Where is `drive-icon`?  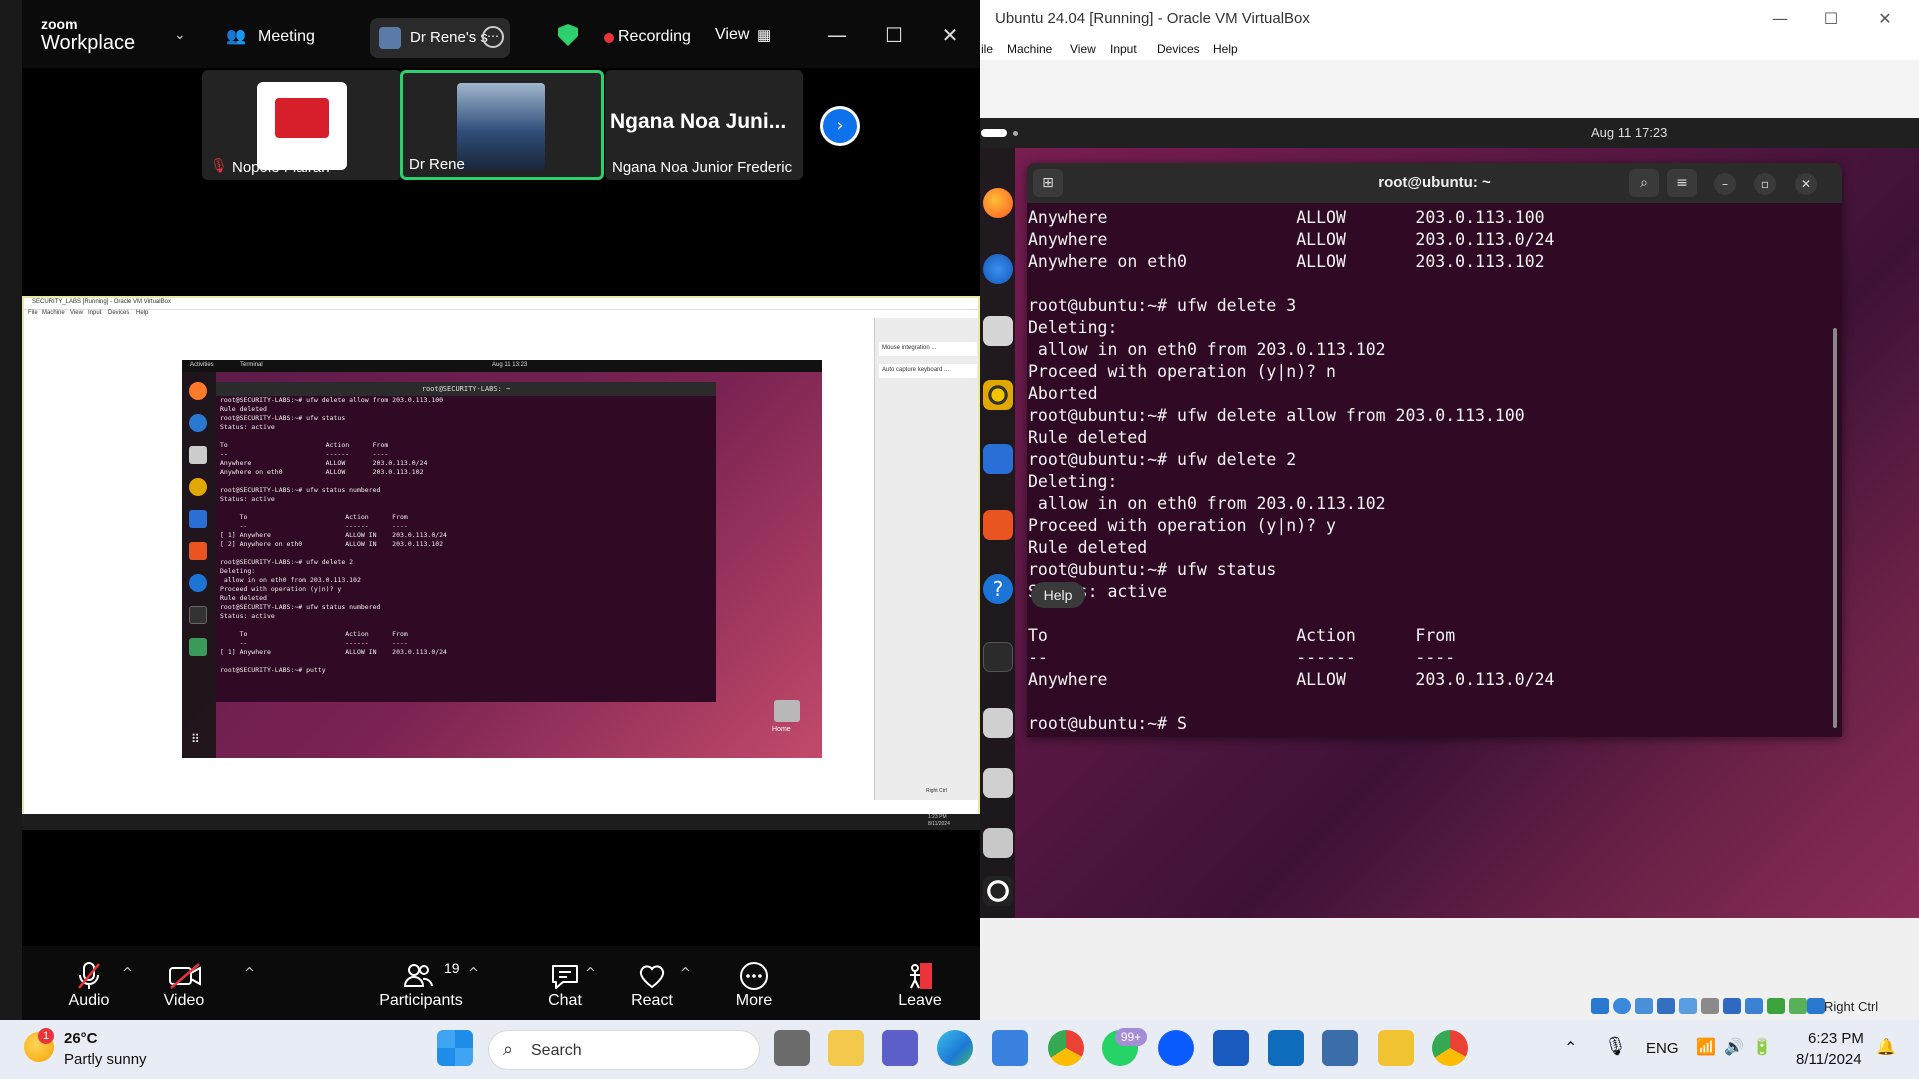
drive-icon is located at coordinates (998, 723).